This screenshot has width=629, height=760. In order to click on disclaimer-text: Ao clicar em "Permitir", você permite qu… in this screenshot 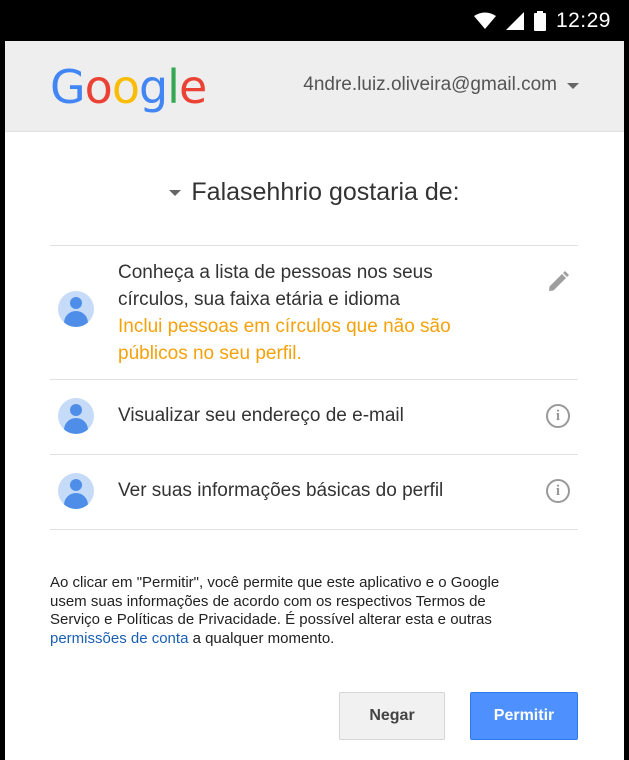, I will do `click(315, 611)`.